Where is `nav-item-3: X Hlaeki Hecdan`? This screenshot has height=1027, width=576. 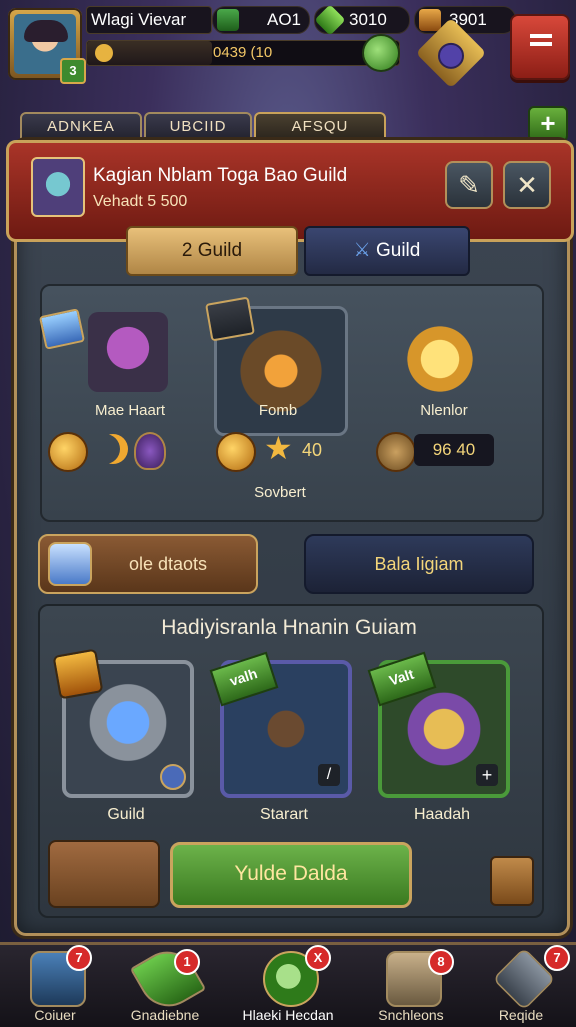
nav-item-3: X Hlaeki Hecdan is located at coordinates (288, 986).